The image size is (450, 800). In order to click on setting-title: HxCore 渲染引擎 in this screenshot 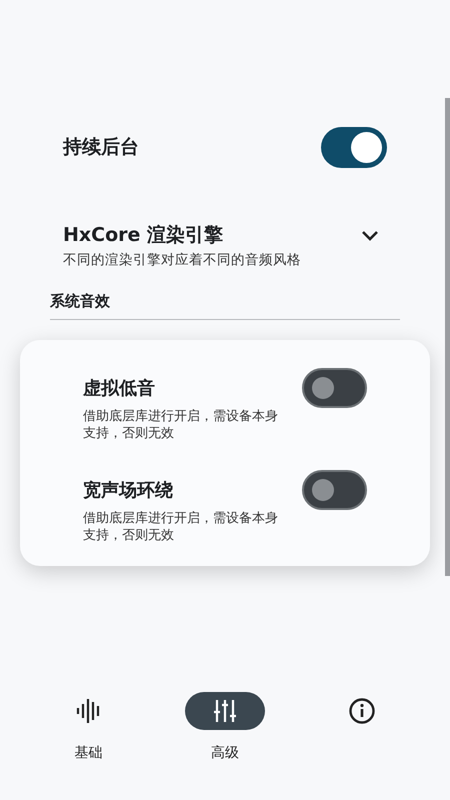, I will do `click(143, 235)`.